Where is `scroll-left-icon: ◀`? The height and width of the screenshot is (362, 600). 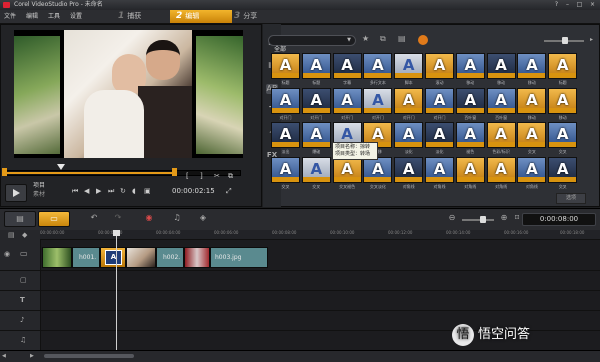 scroll-left-icon: ◀ is located at coordinates (4, 356).